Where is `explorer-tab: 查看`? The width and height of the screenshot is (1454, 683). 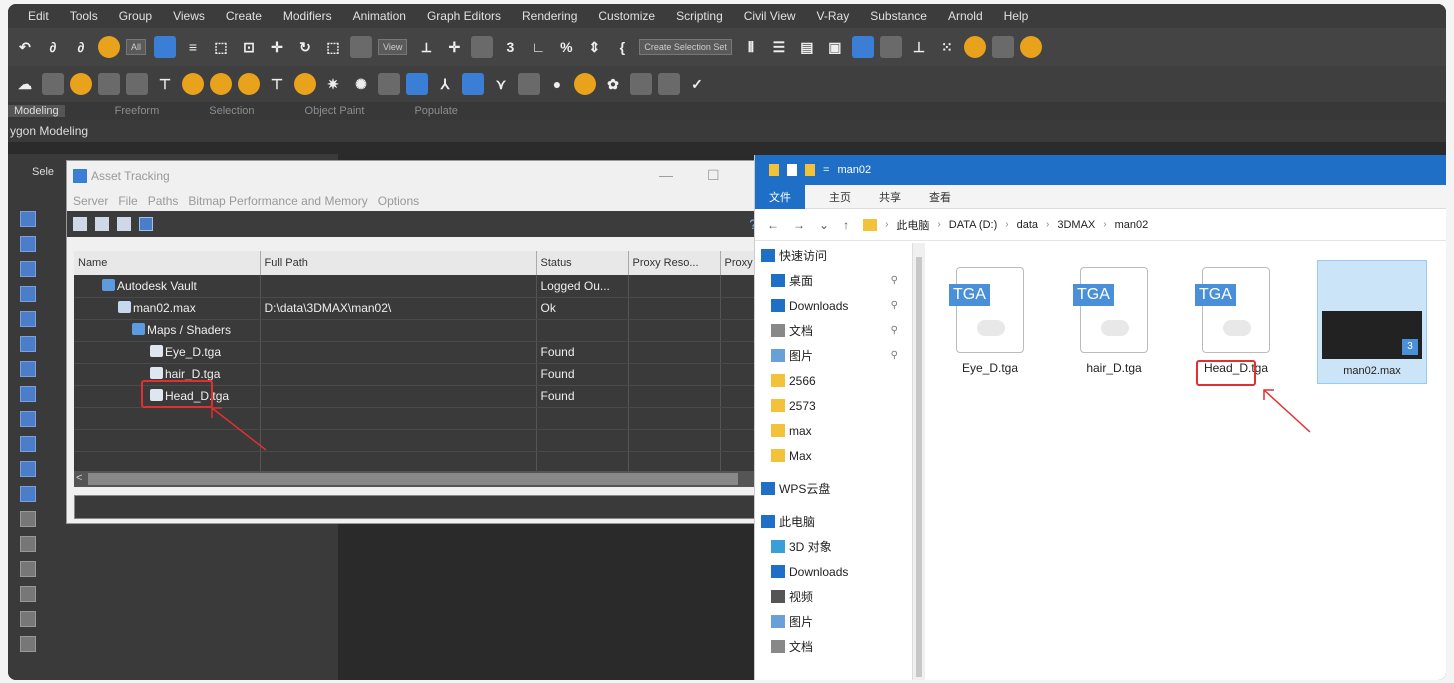
explorer-tab: 查看 is located at coordinates (940, 197).